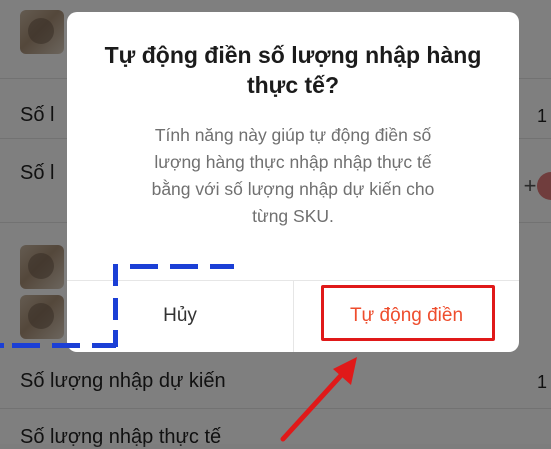 The width and height of the screenshot is (551, 449). What do you see at coordinates (293, 135) in the screenshot?
I see `dialog-message-line: Tính năng này giúp tự động điền số` at bounding box center [293, 135].